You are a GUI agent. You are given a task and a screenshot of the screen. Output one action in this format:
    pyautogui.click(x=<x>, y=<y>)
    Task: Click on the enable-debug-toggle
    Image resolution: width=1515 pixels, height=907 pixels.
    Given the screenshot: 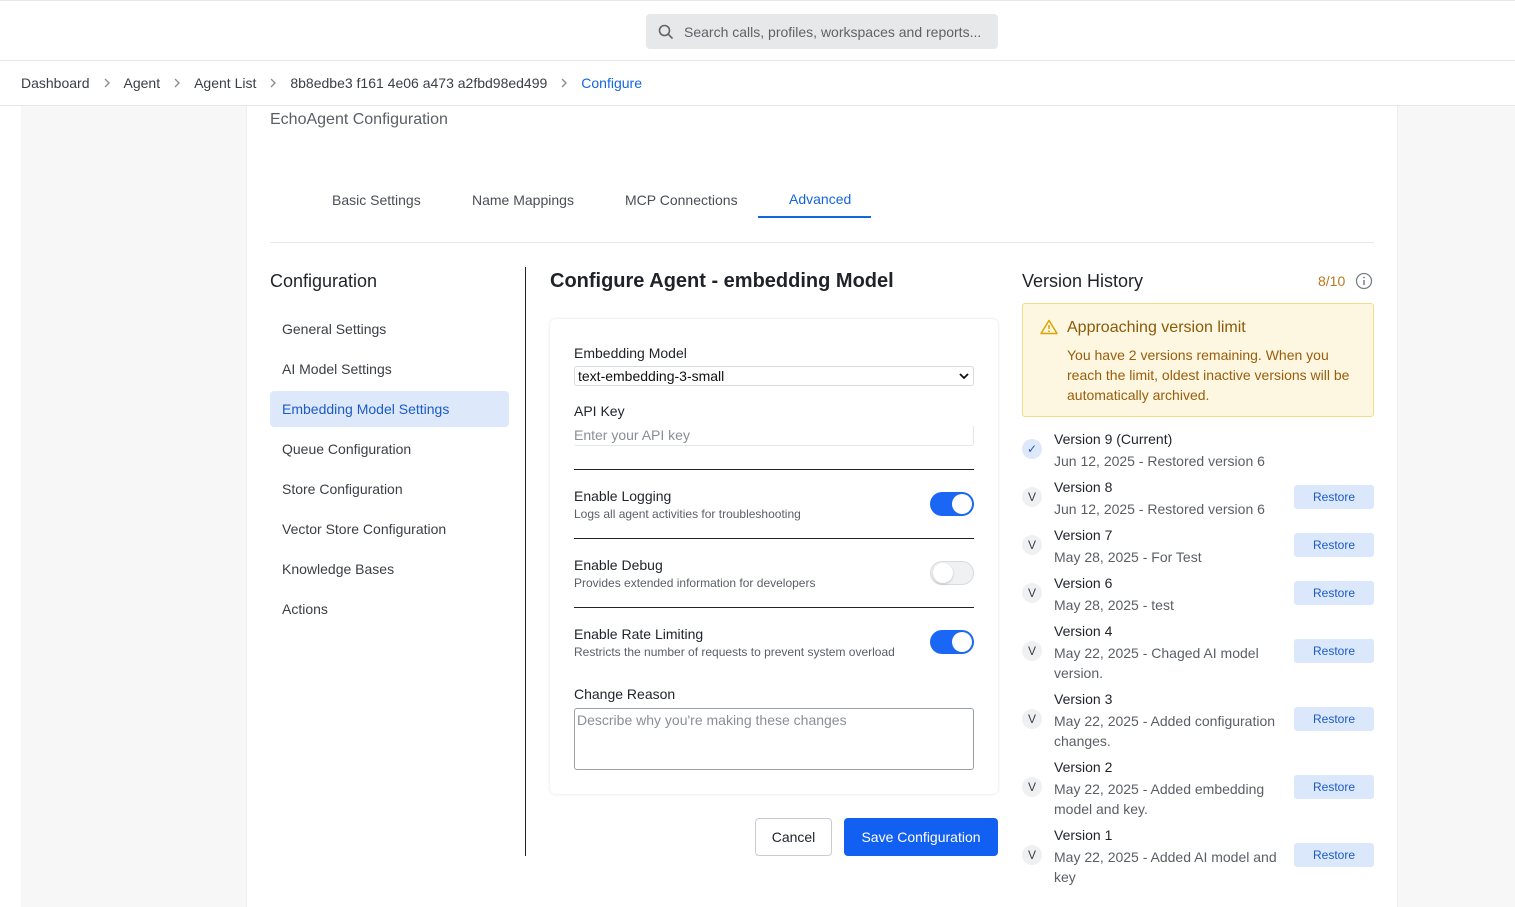 What is the action you would take?
    pyautogui.click(x=952, y=573)
    